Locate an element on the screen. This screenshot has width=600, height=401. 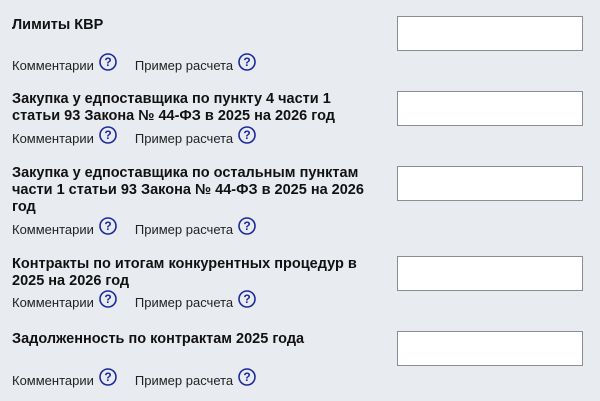
field-title: Задолженность по контрактам 2025 года is located at coordinates (158, 339).